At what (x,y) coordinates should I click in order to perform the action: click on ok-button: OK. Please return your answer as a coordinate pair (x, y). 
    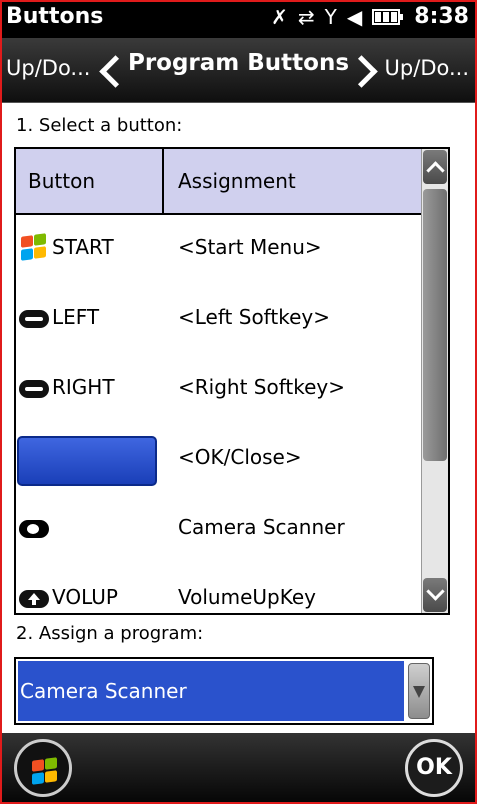
    Looking at the image, I should click on (434, 768).